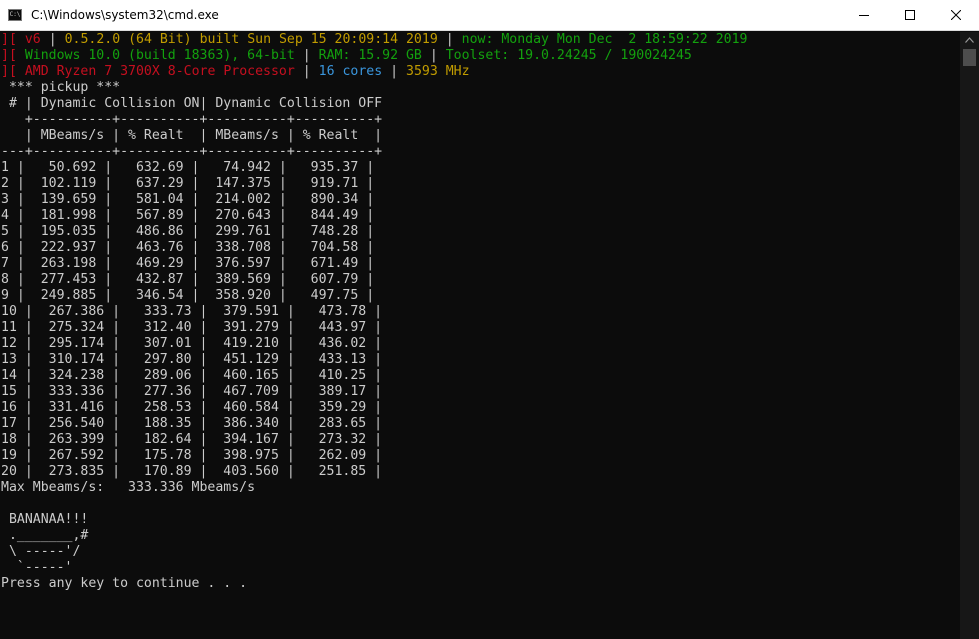  What do you see at coordinates (438, 71) in the screenshot?
I see `mhz-info: 3593 MHz` at bounding box center [438, 71].